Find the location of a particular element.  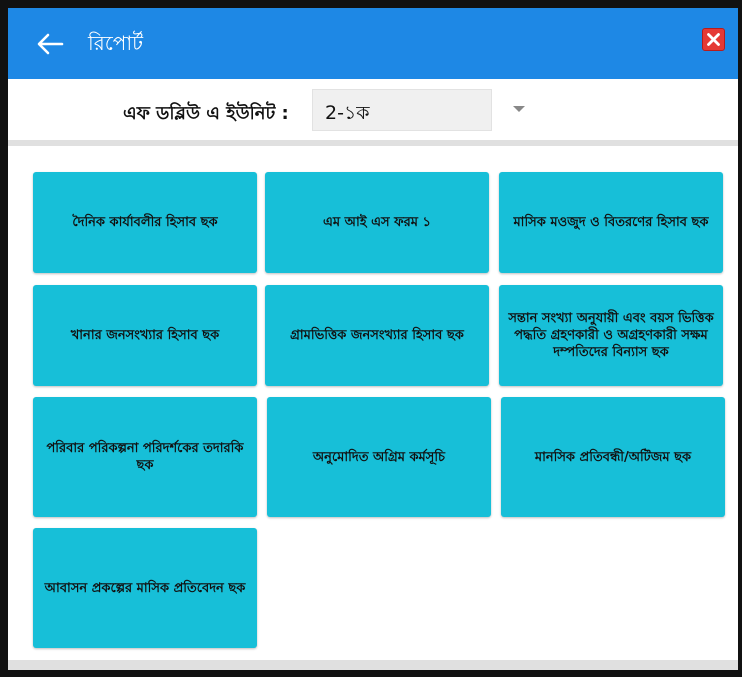

report-tile-monthly-stock: মাসিক মওজুদ ও বিতরণের হিসাব ছক is located at coordinates (611, 222).